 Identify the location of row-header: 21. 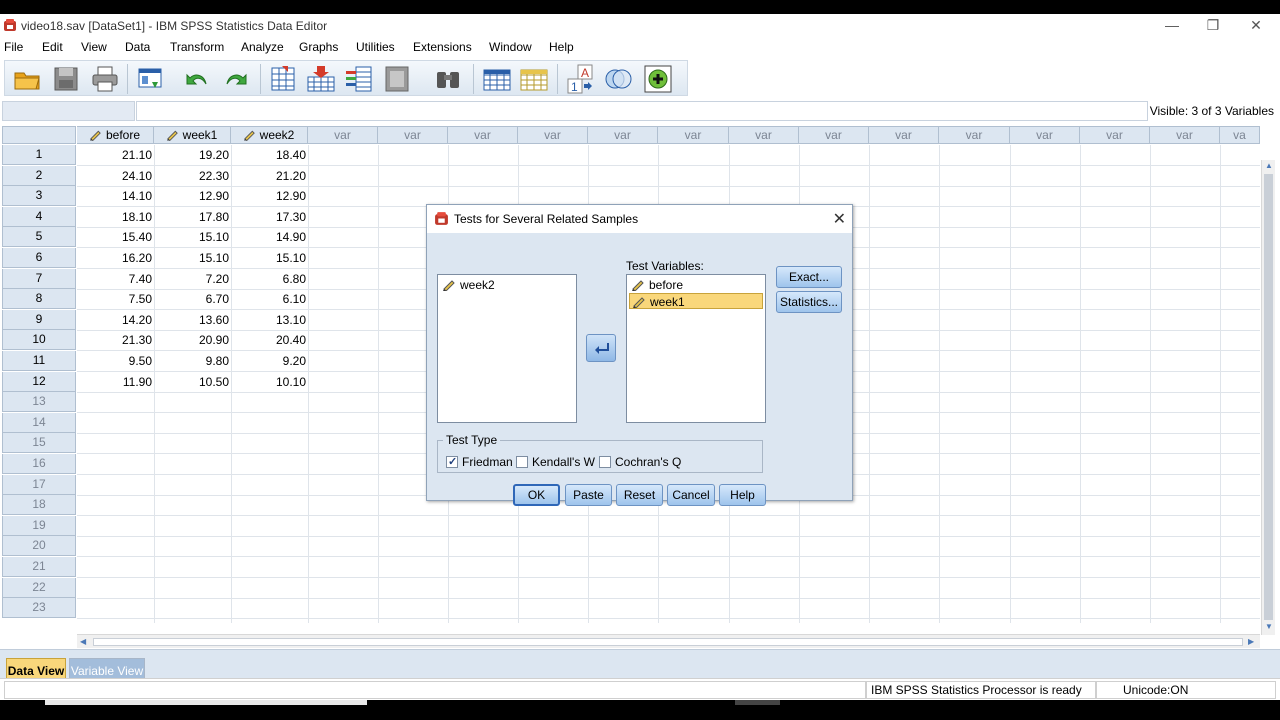
(39, 567).